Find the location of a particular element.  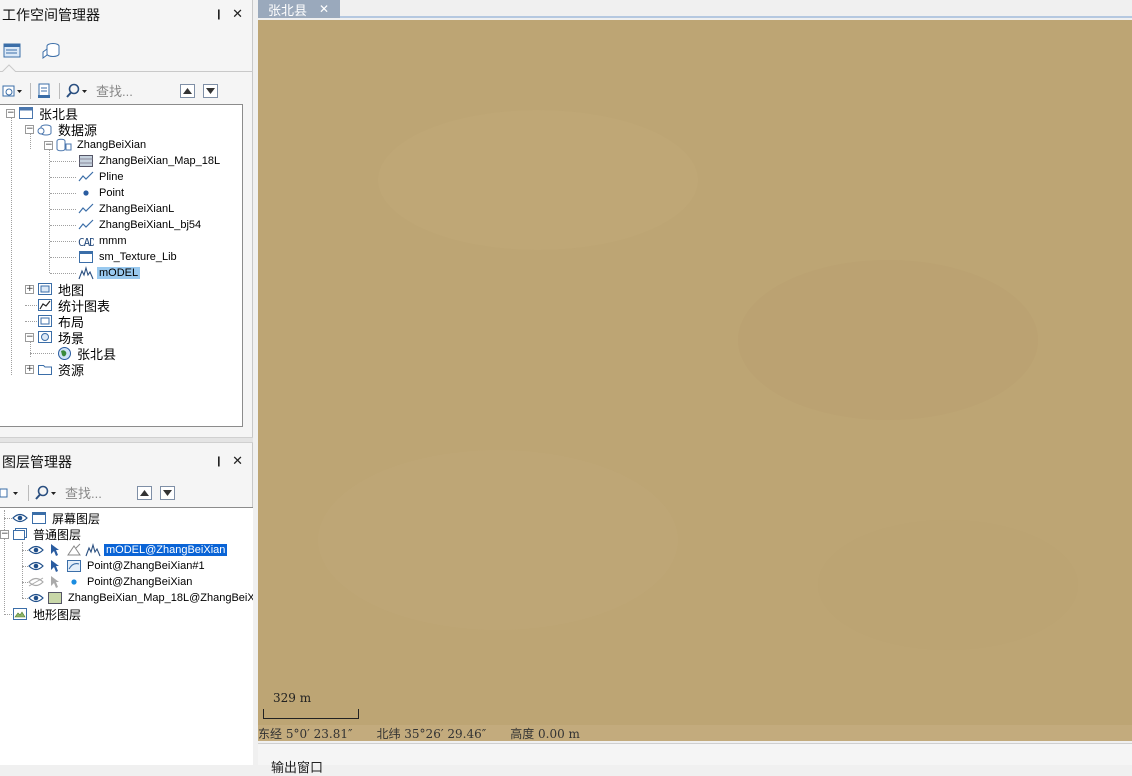

workspace-tree-icon is located at coordinates (12, 50).